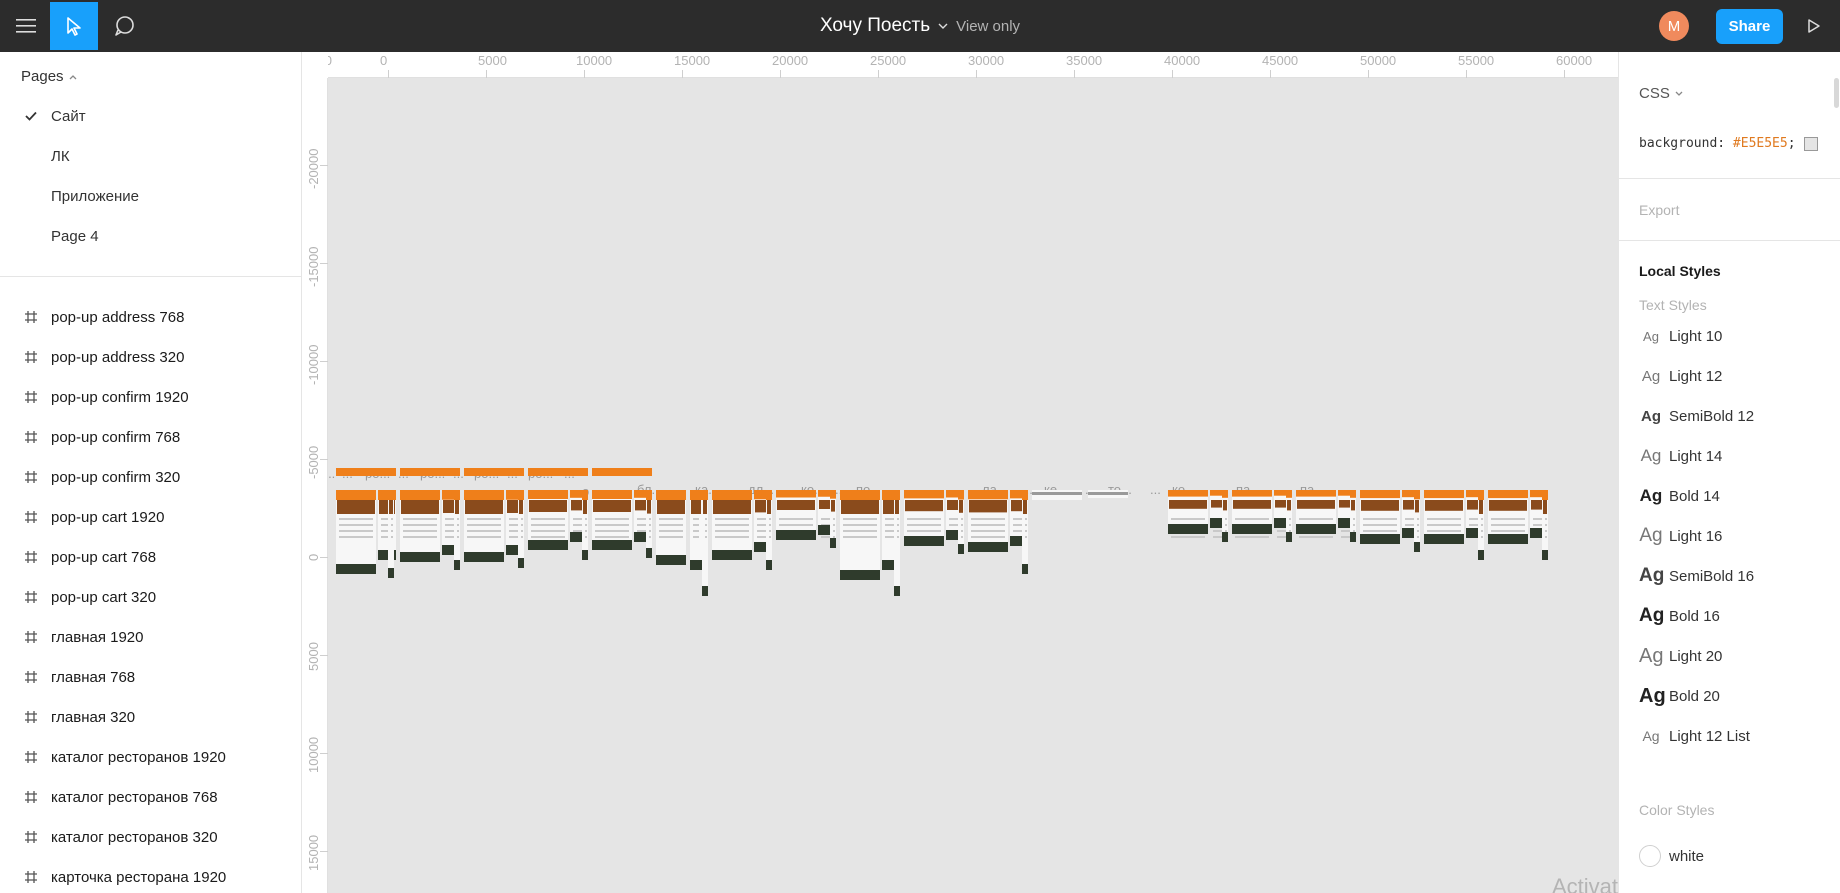 This screenshot has width=1840, height=893. I want to click on layer-item: pop-up confirm 768, so click(150, 437).